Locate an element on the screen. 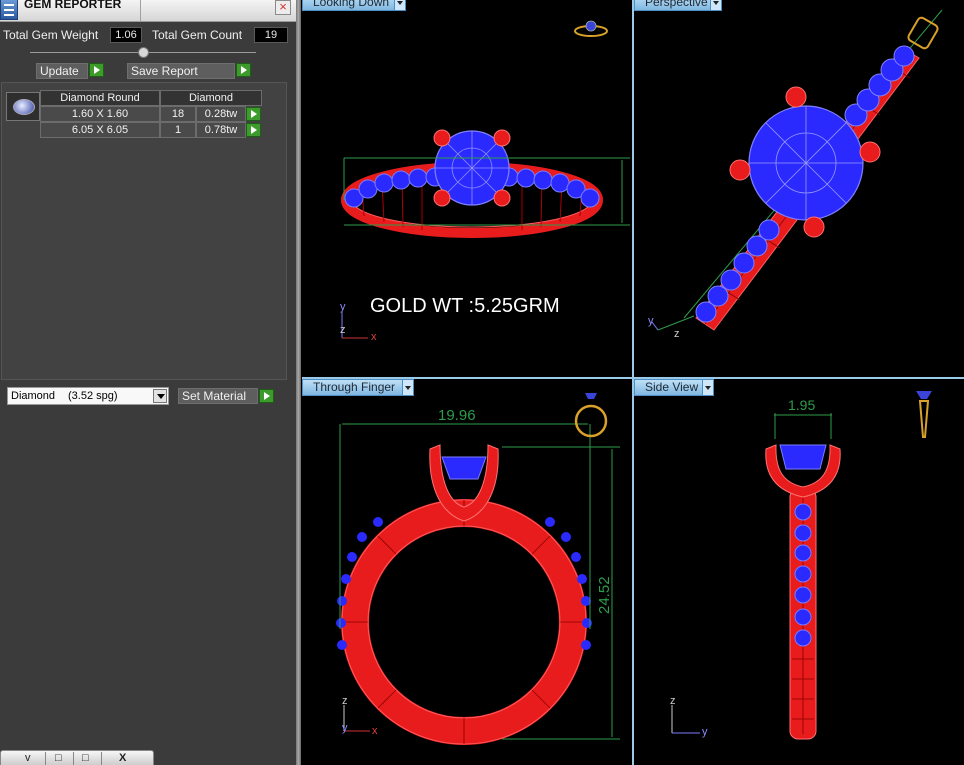 The image size is (964, 765). total-gem-weight-label: Total Gem Weight is located at coordinates (51, 35).